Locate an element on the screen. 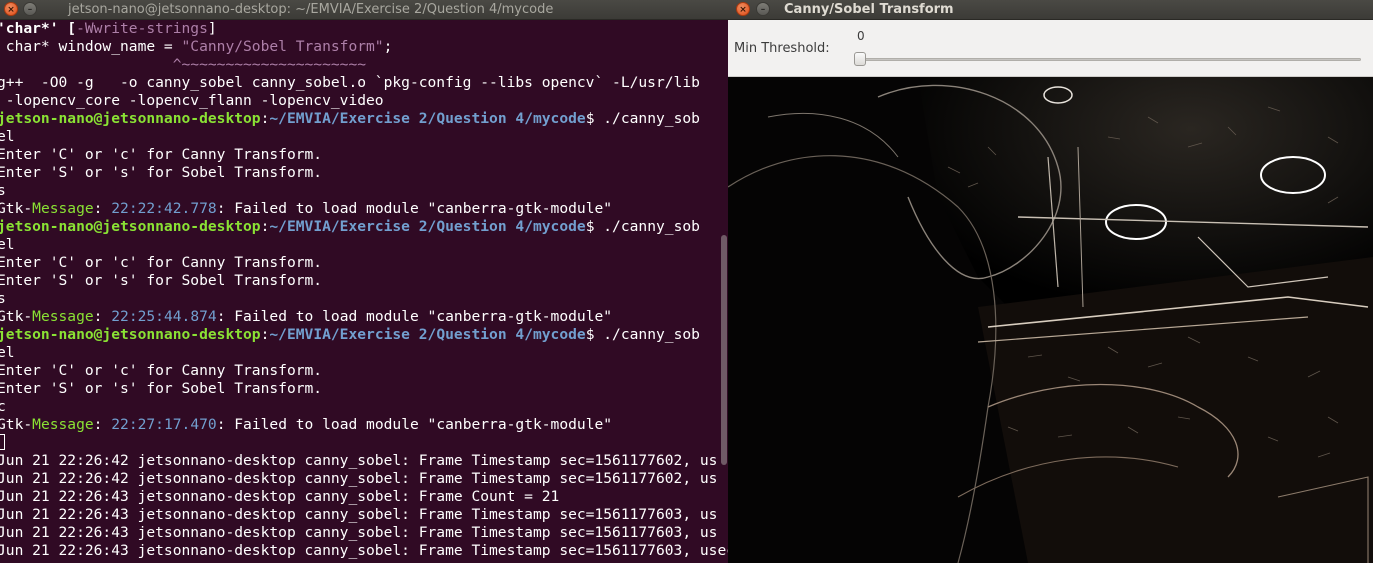 Image resolution: width=1373 pixels, height=563 pixels. canny-close-button: × is located at coordinates (743, 9).